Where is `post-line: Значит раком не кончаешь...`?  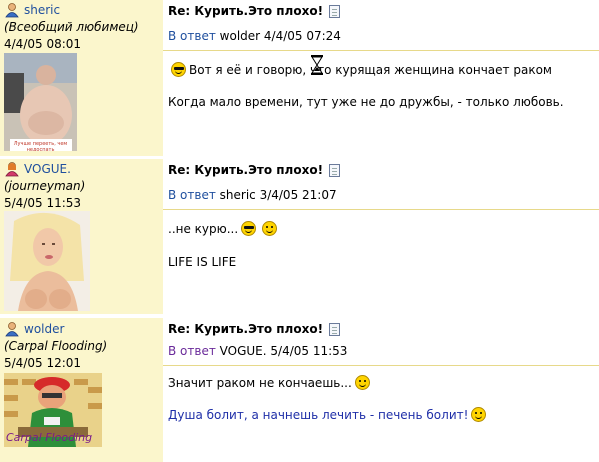
post-line: Значит раком не кончаешь... is located at coordinates (270, 382).